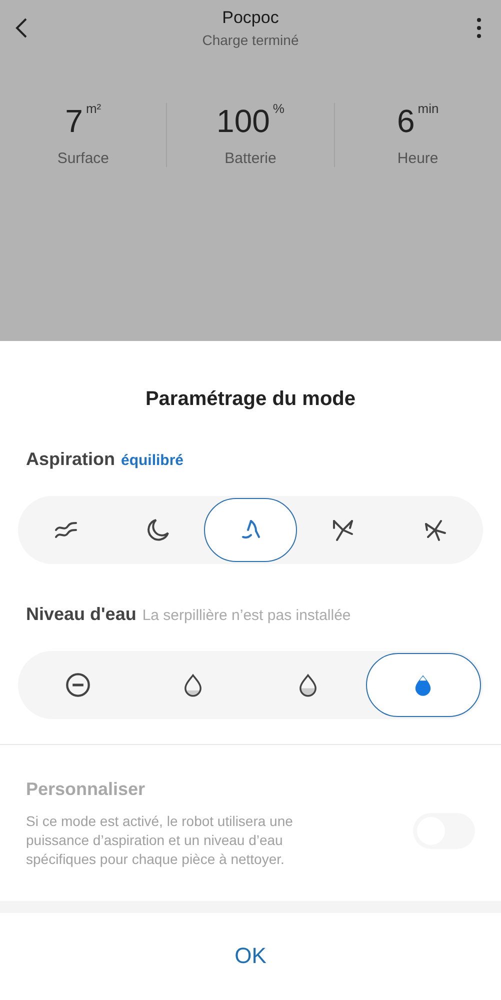  I want to click on stat-value: 100, so click(243, 121).